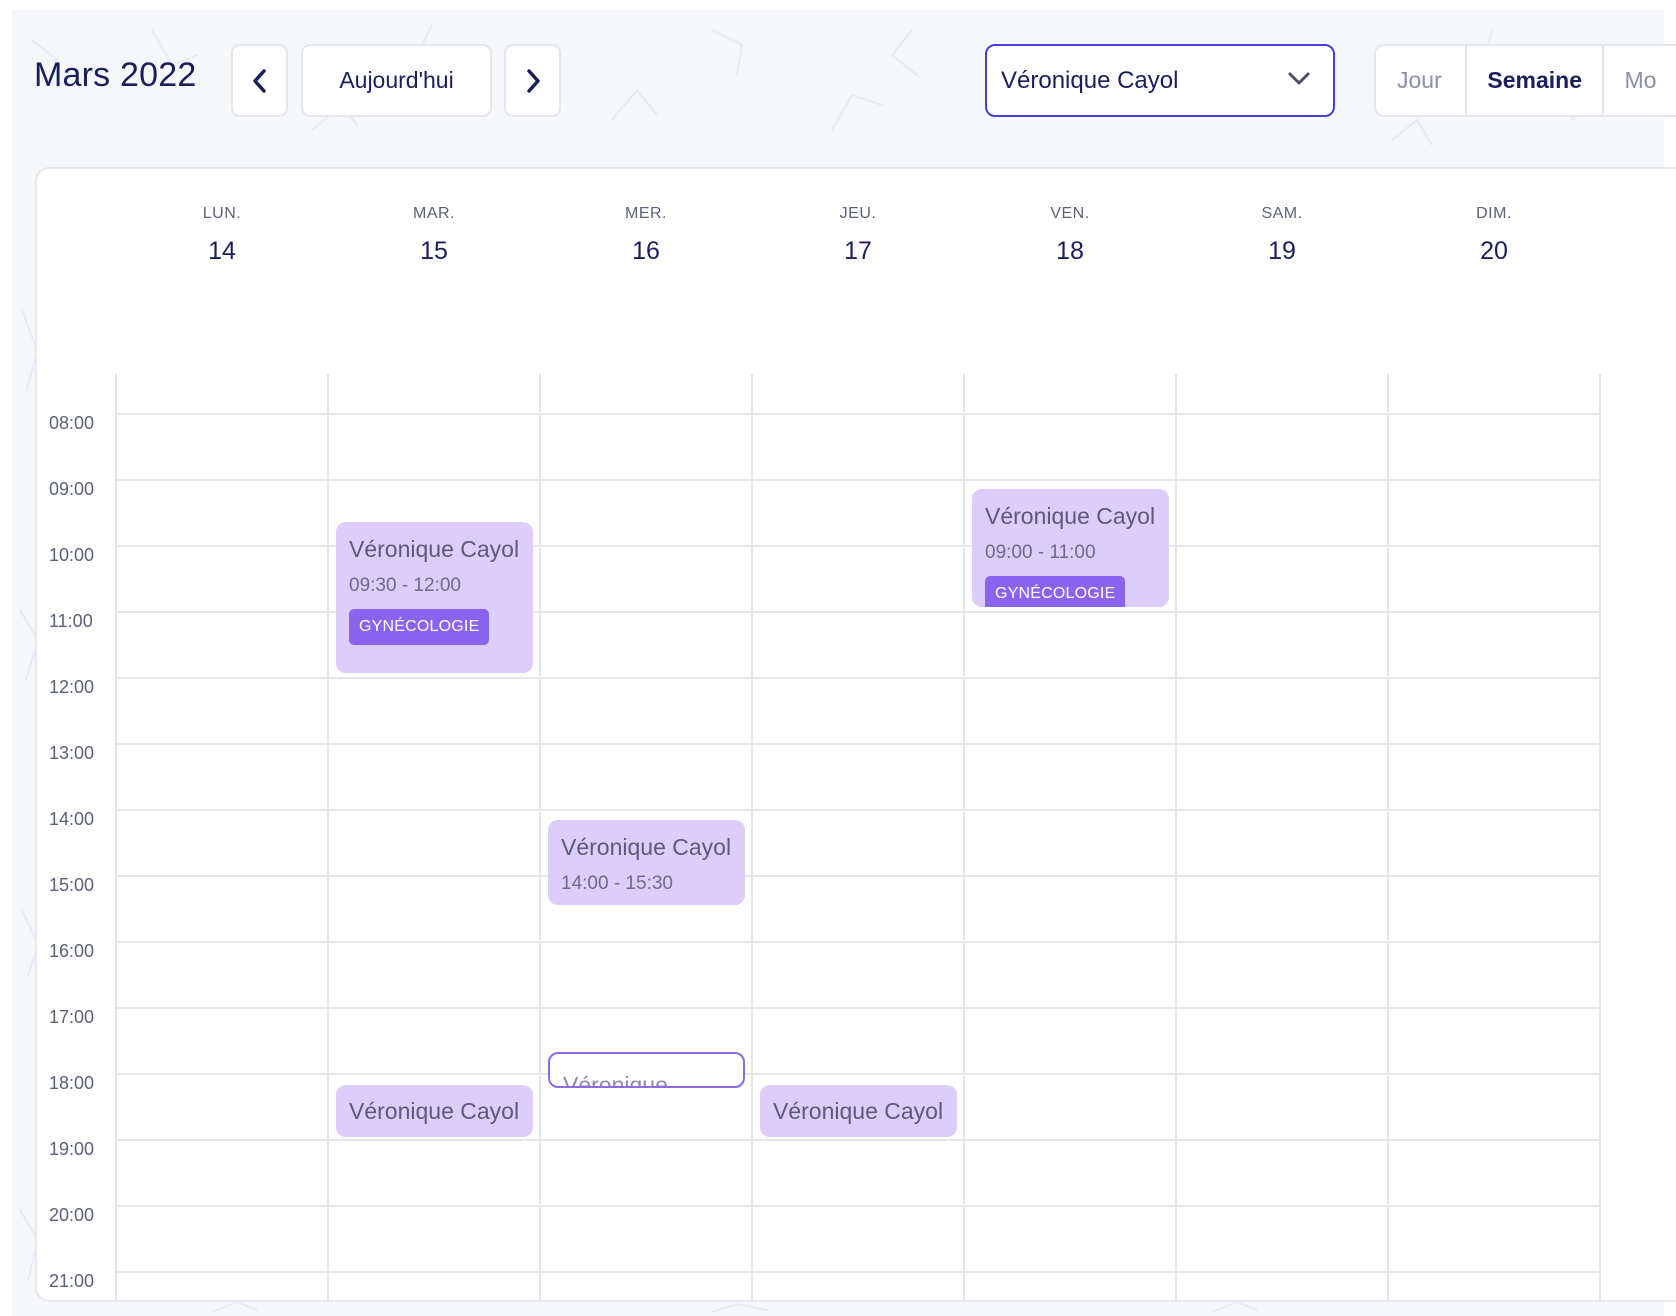 Image resolution: width=1676 pixels, height=1316 pixels. I want to click on day-number: 18, so click(1070, 251).